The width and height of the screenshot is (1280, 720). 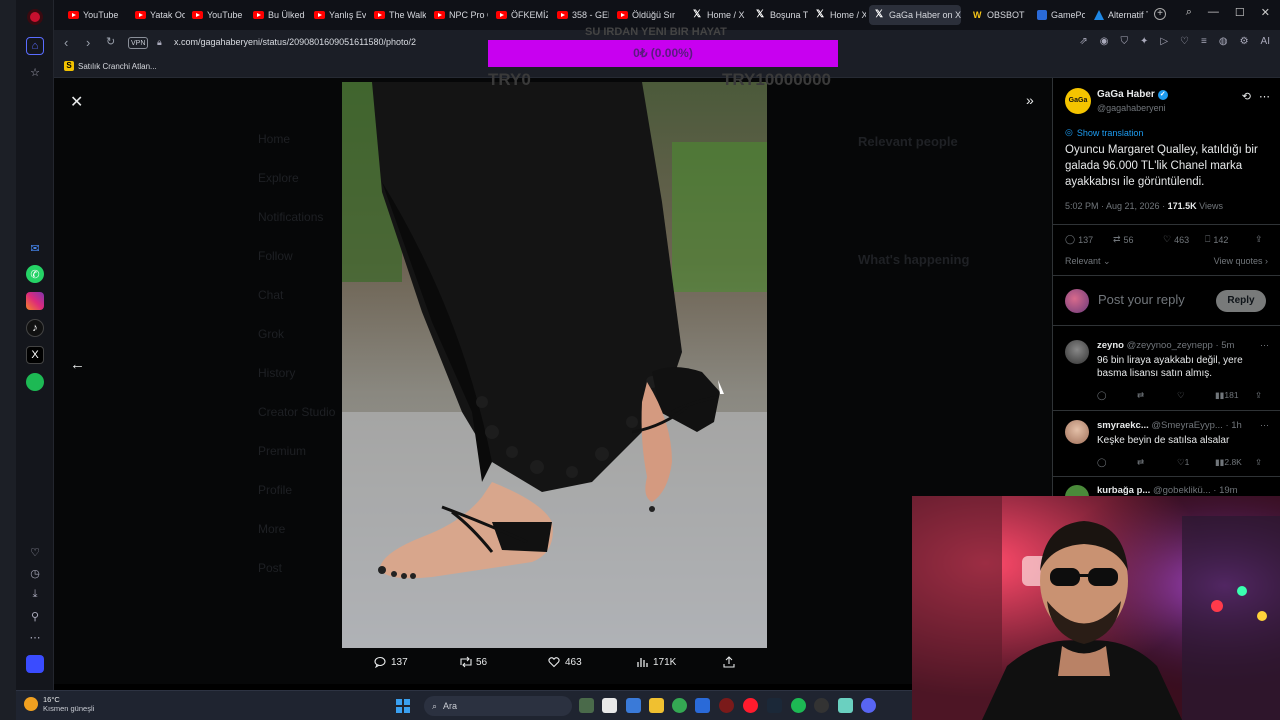 I want to click on copilot-icon, so click(x=633, y=705).